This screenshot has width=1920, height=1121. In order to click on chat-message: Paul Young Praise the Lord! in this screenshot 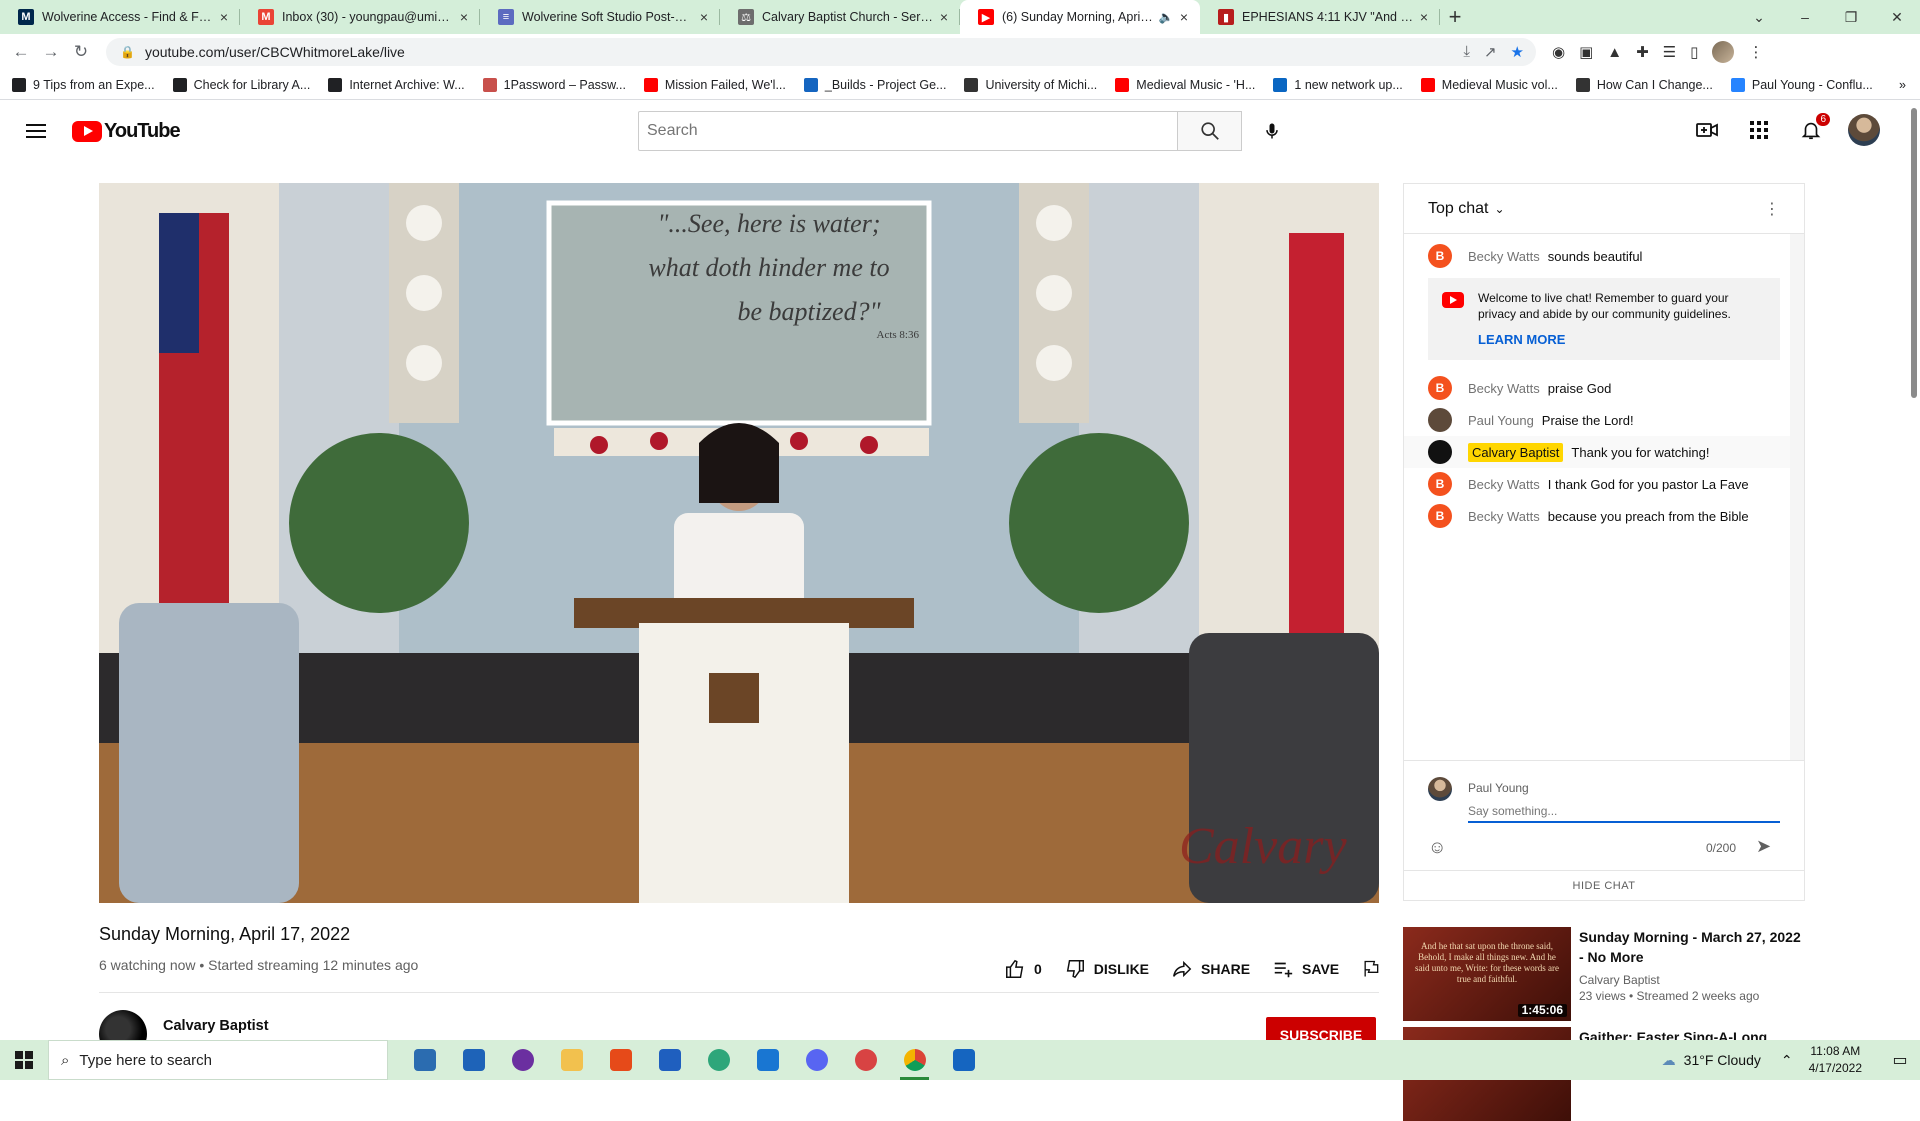, I will do `click(1604, 420)`.